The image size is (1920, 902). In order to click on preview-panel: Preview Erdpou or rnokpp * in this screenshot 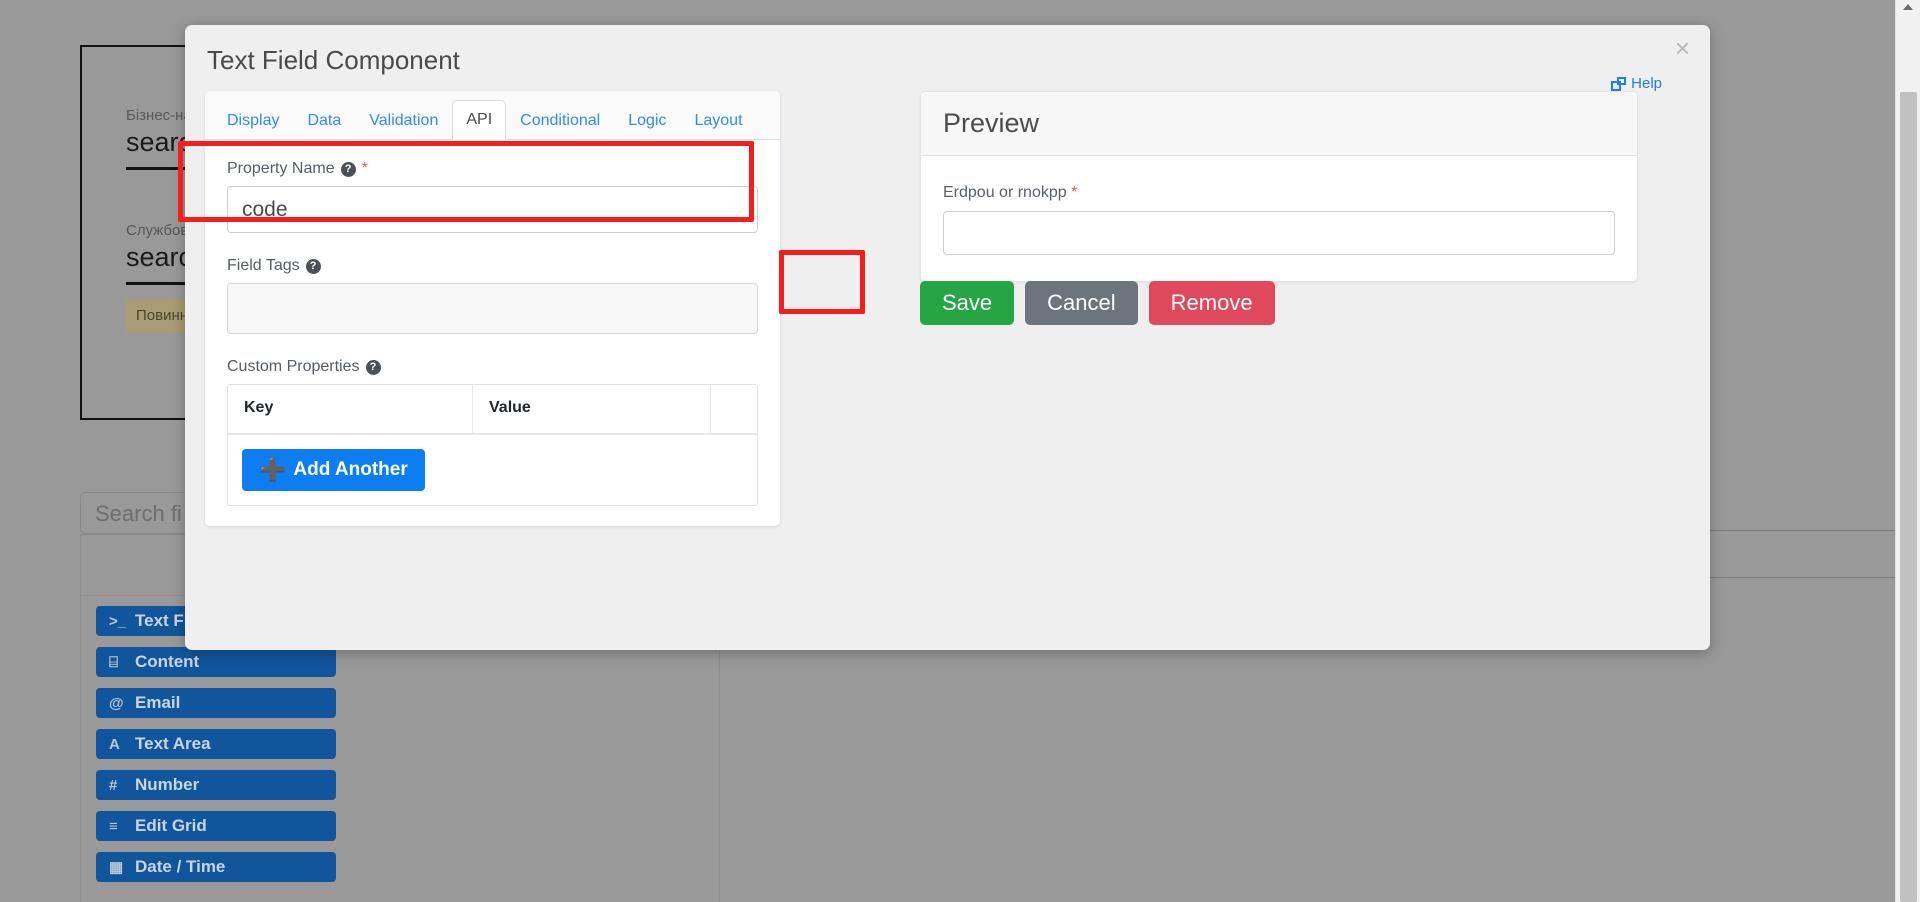, I will do `click(1279, 186)`.